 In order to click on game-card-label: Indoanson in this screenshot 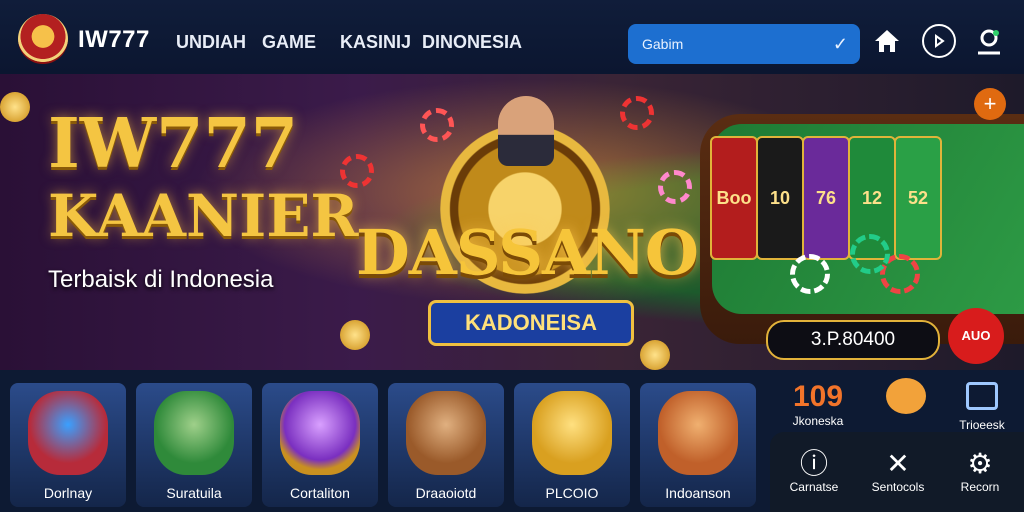, I will do `click(698, 493)`.